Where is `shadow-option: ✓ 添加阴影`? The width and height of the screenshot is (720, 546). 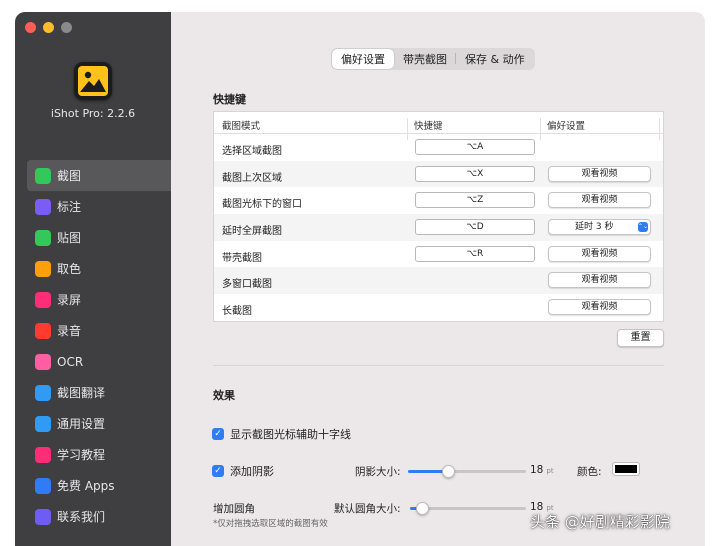
shadow-option: ✓ 添加阴影 is located at coordinates (243, 471).